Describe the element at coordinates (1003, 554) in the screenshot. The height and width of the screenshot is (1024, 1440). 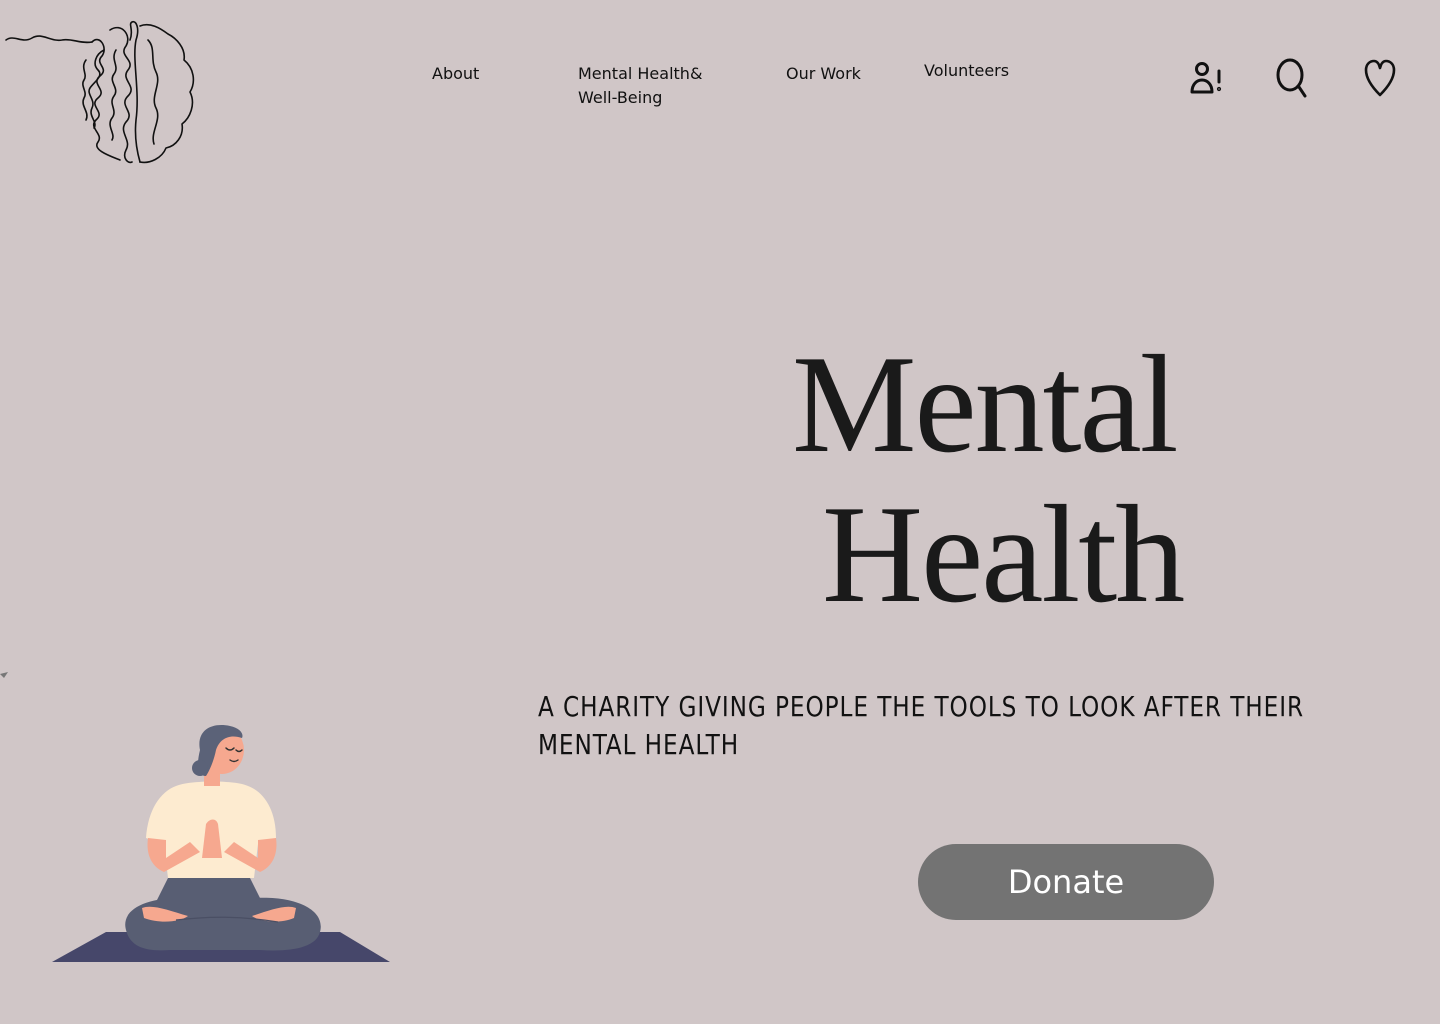
I see `hero-title-line2: Health` at that location.